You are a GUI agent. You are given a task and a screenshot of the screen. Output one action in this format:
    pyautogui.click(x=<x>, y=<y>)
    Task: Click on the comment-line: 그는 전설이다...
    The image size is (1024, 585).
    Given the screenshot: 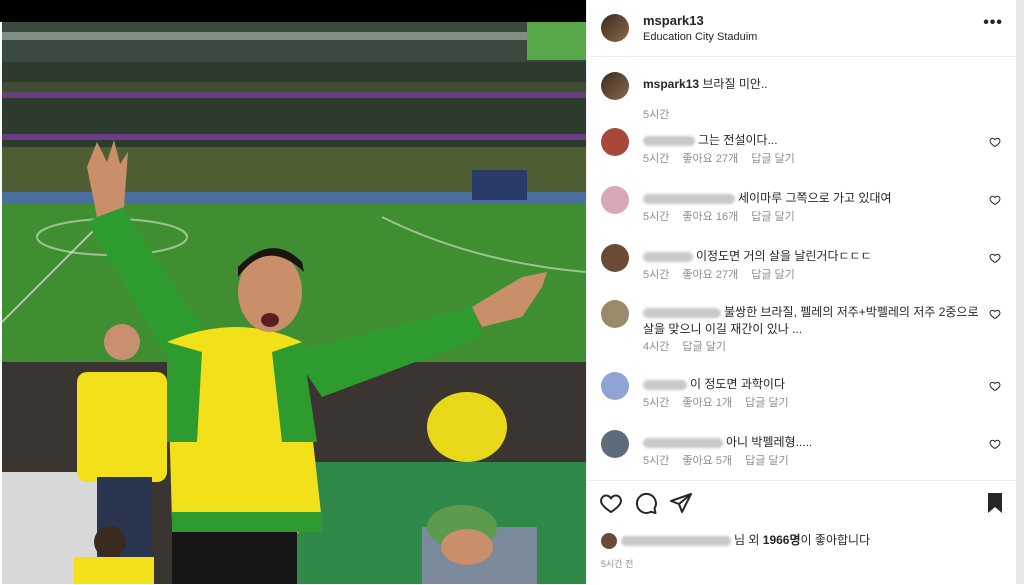 What is the action you would take?
    pyautogui.click(x=813, y=140)
    